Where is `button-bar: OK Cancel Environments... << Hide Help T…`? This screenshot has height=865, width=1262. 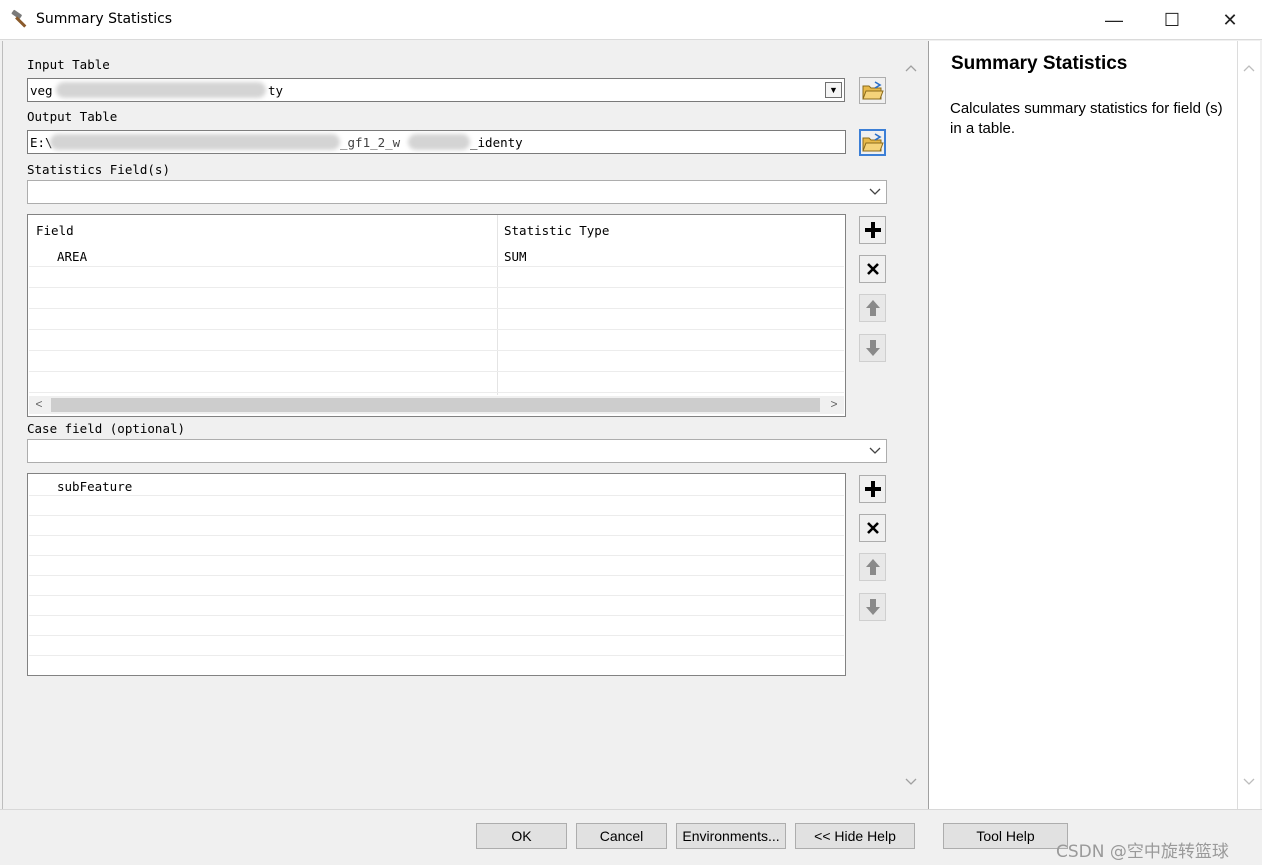 button-bar: OK Cancel Environments... << Hide Help T… is located at coordinates (631, 837).